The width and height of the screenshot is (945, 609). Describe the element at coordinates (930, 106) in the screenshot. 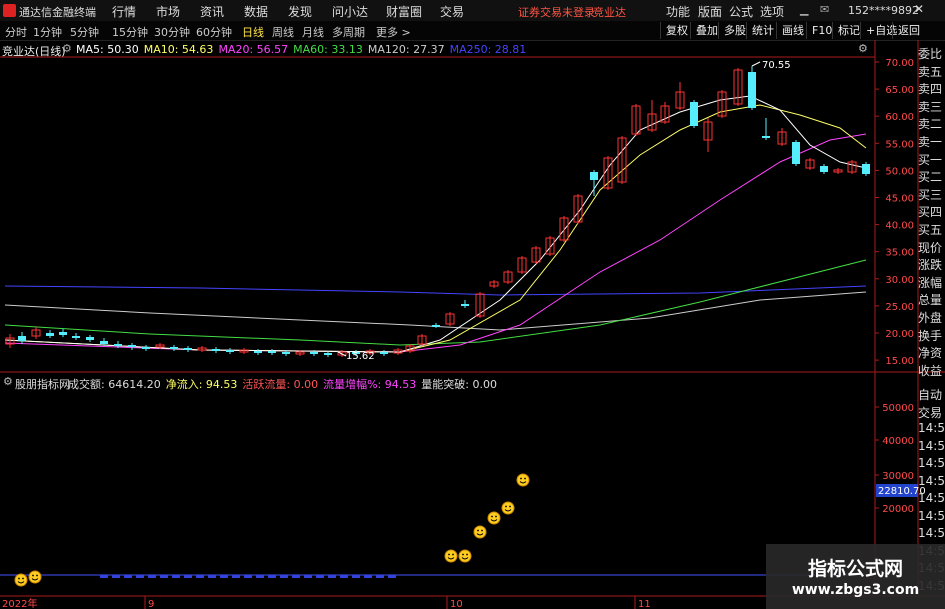

I see `quote-field-label: 卖三` at that location.